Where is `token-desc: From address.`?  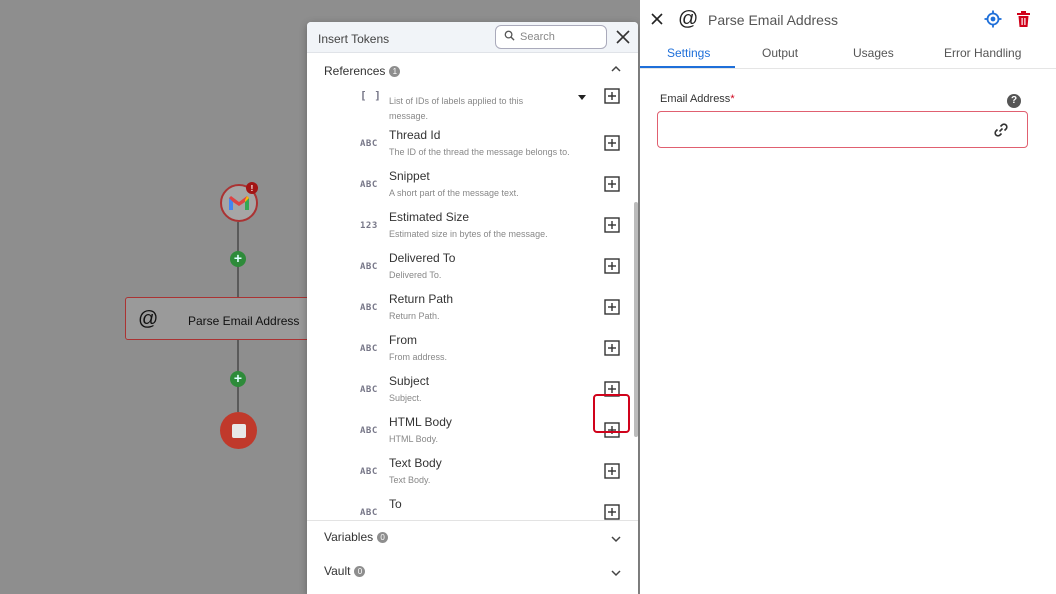 token-desc: From address. is located at coordinates (418, 357).